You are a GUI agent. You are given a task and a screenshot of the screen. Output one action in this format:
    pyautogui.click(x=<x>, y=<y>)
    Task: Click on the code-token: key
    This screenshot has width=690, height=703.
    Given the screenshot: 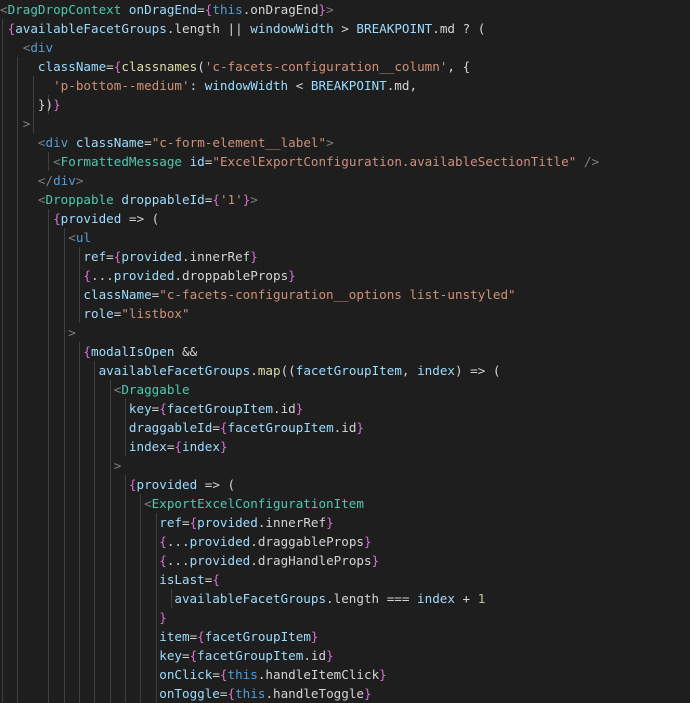 What is the action you would take?
    pyautogui.click(x=170, y=655)
    